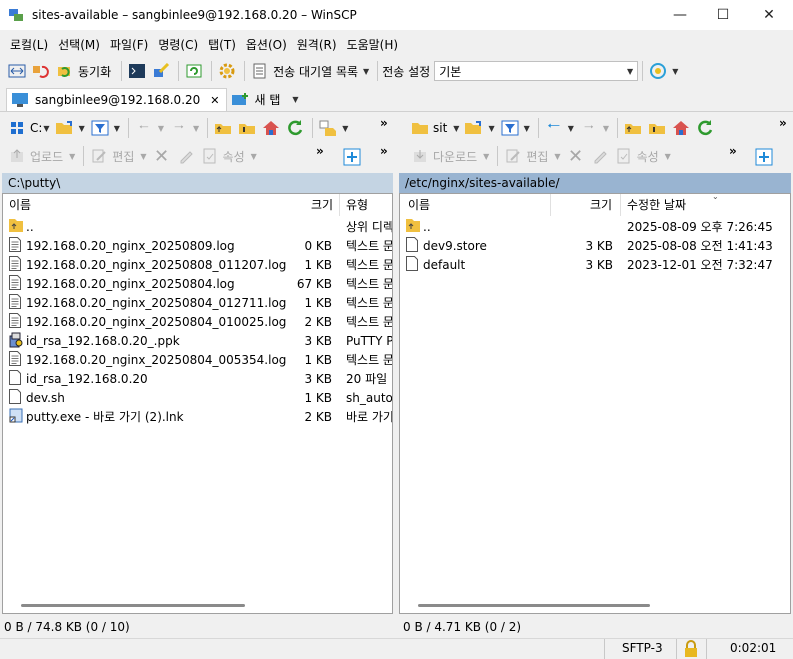 The image size is (793, 659). I want to click on download-button: 다운로드, so click(455, 156).